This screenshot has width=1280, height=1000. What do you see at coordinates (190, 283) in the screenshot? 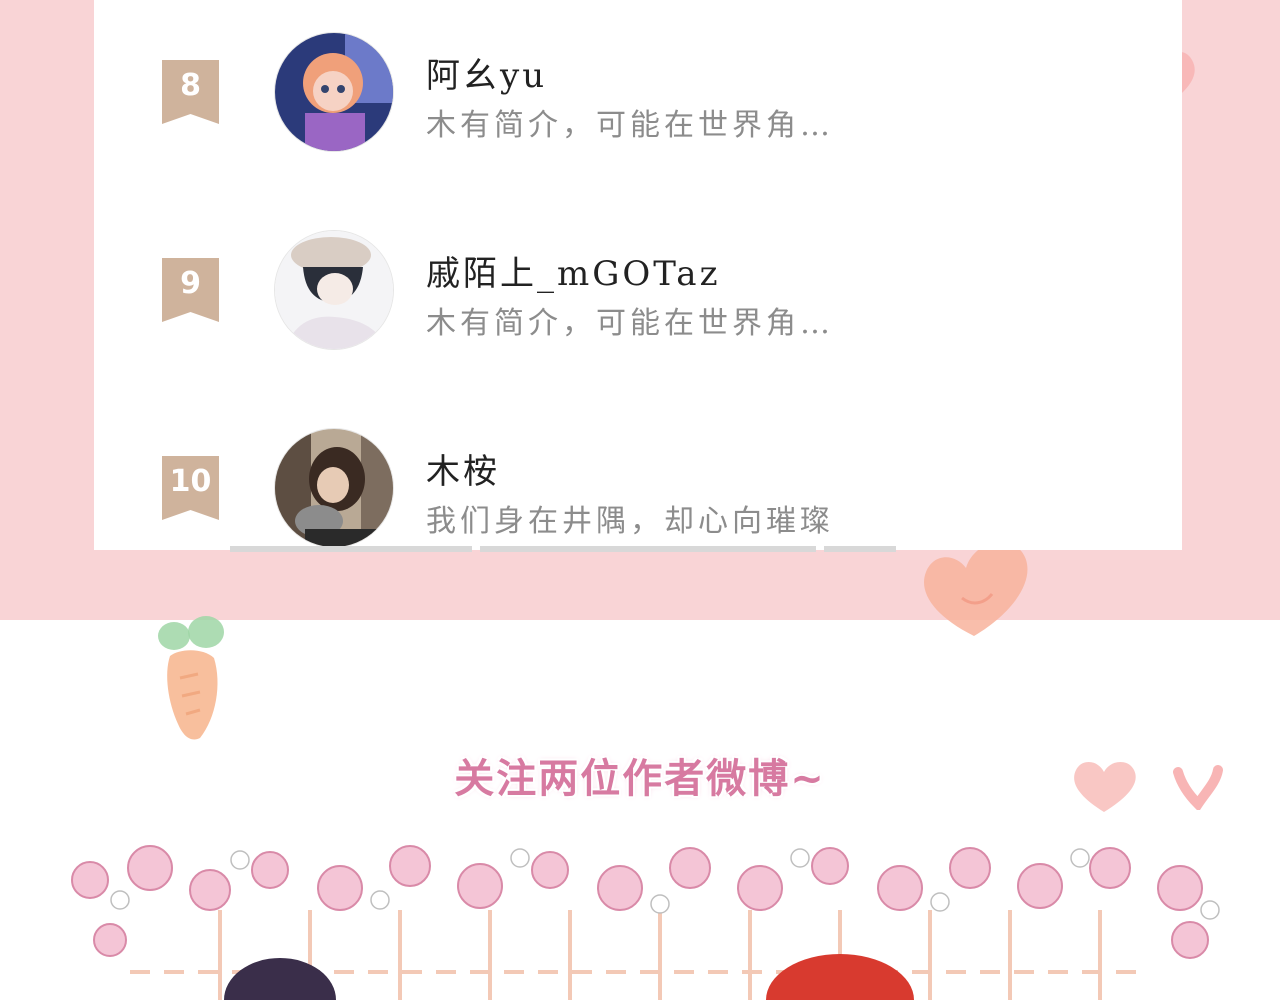
I see `rank-number: 9` at bounding box center [190, 283].